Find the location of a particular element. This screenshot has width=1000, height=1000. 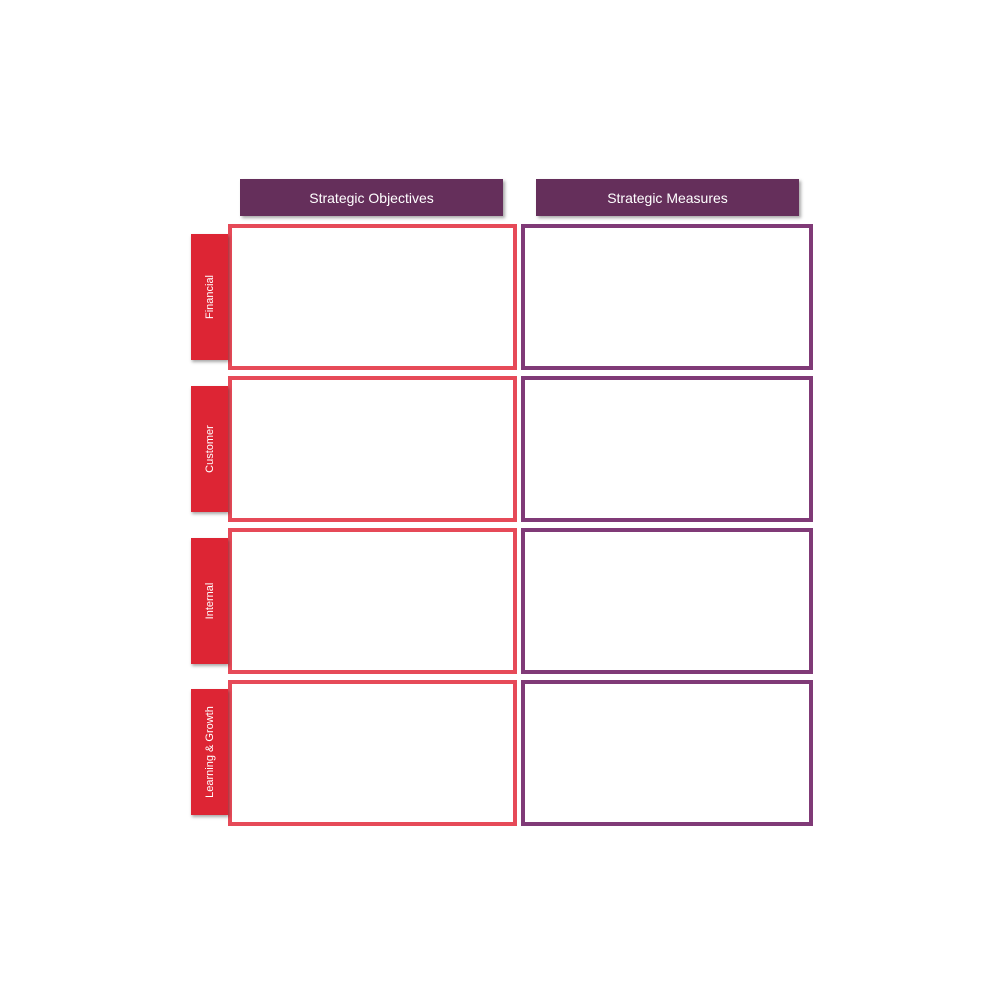

strategic-measures-header: Strategic Measures is located at coordinates (667, 197).